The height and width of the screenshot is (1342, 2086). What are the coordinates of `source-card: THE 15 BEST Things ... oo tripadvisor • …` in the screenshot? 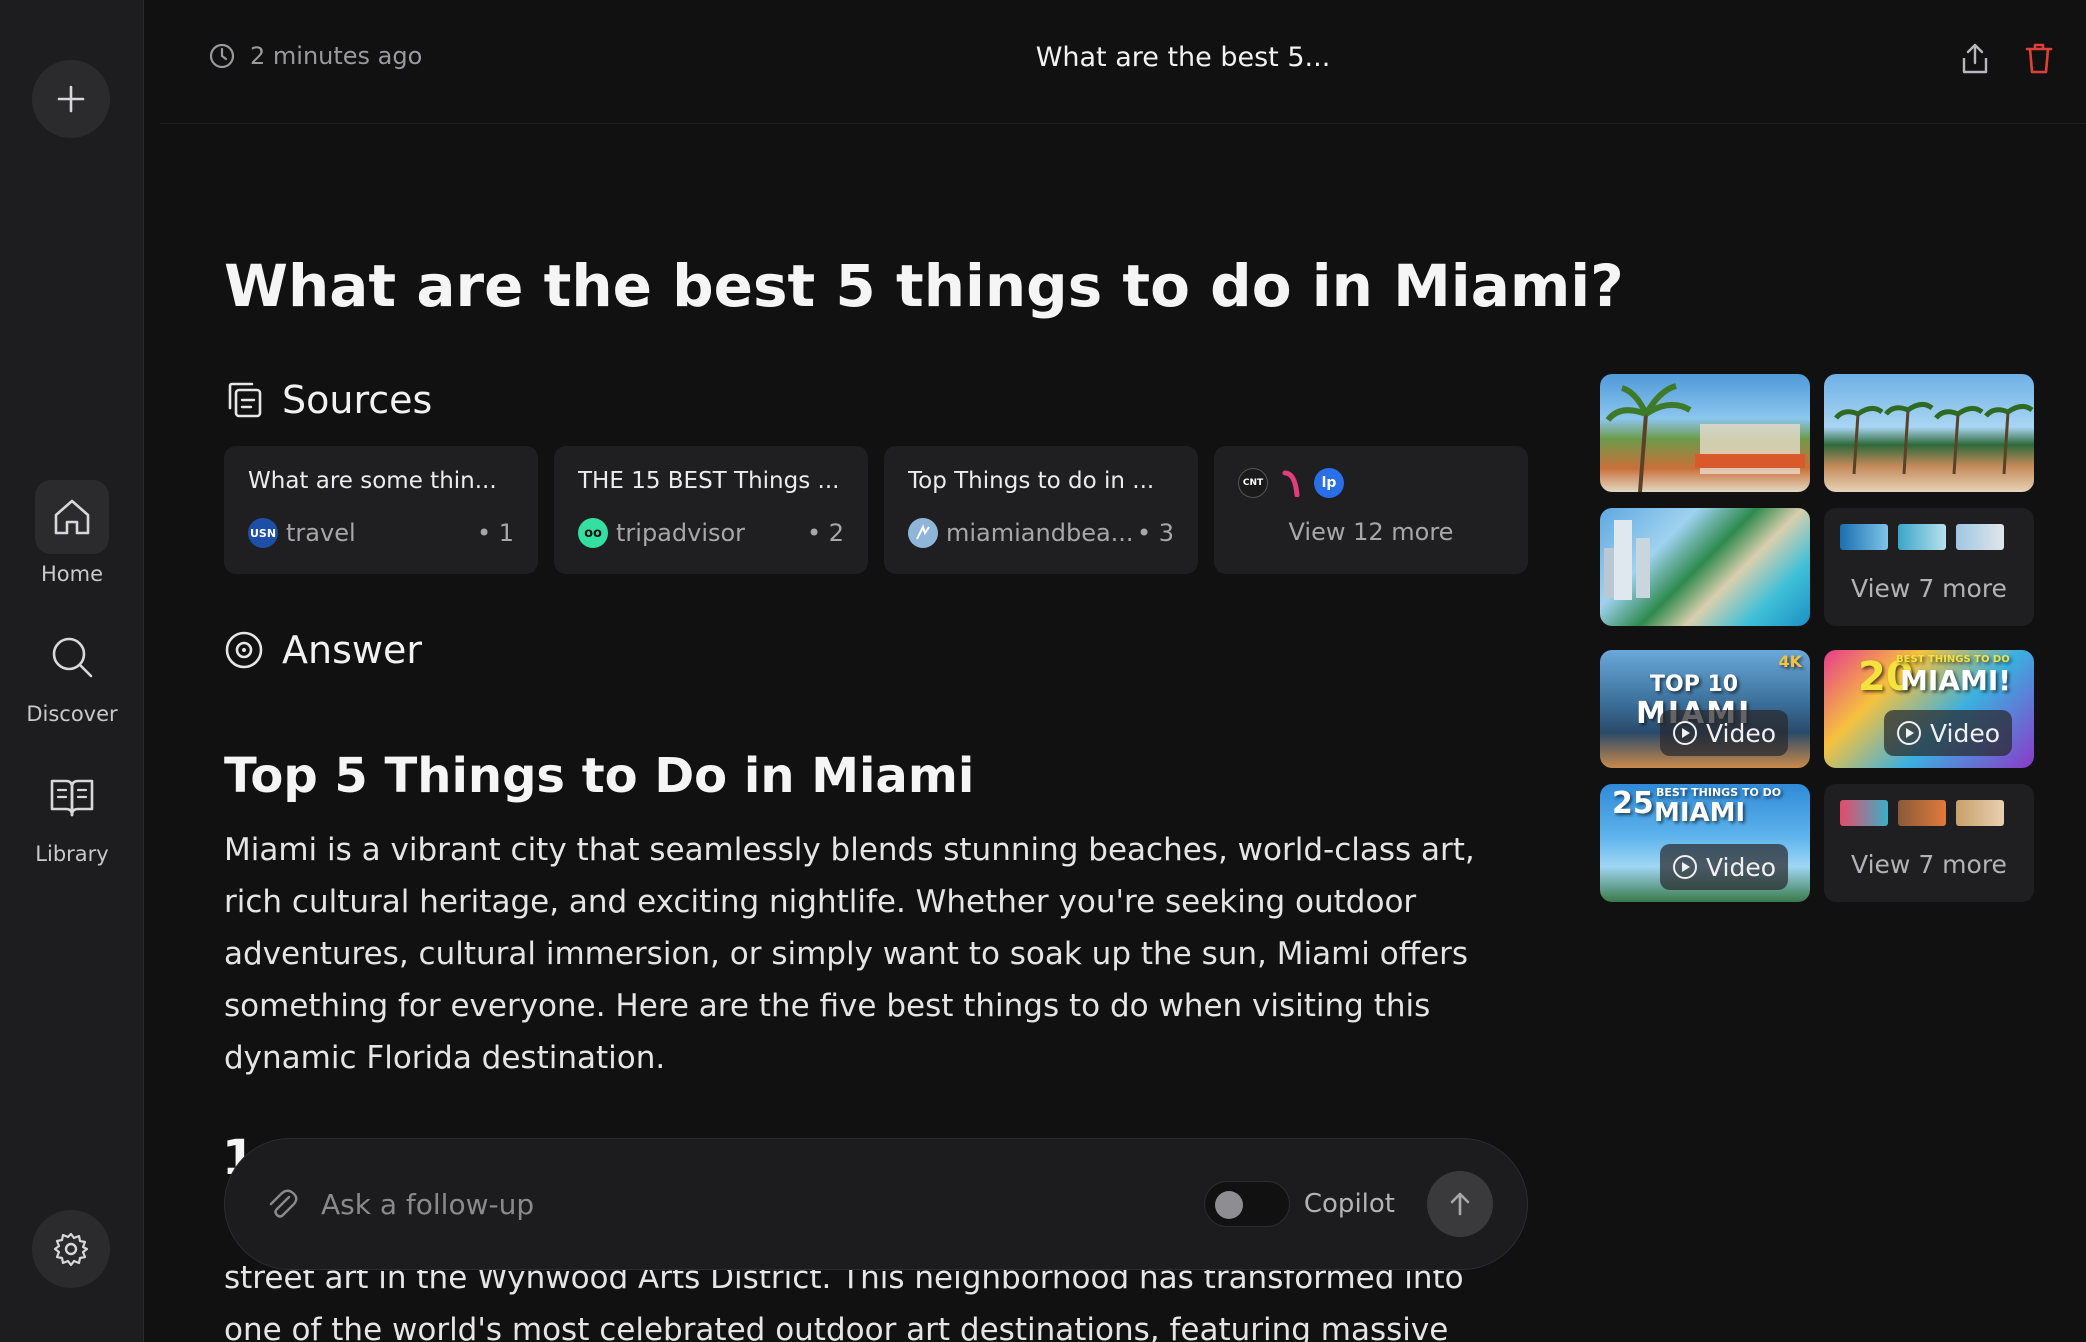 It's located at (711, 510).